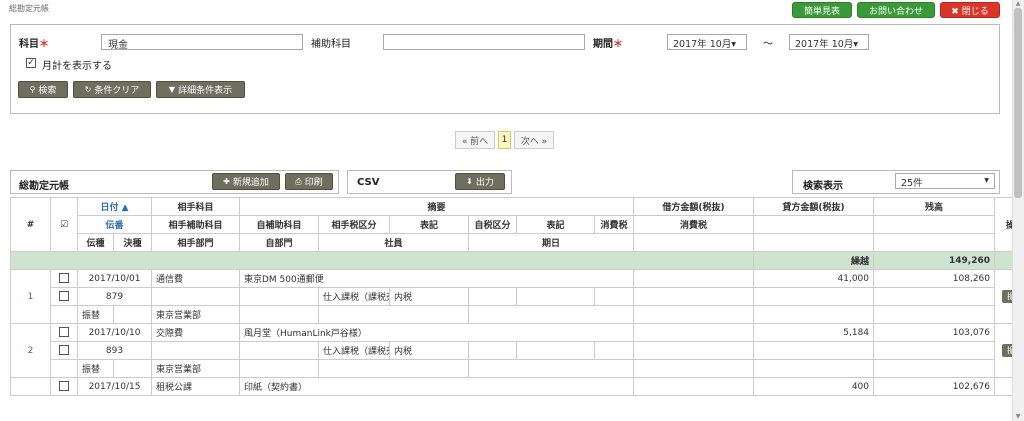 The height and width of the screenshot is (421, 1024). Describe the element at coordinates (195, 242) in the screenshot. I see `header-counter-dept: 相手部門` at that location.